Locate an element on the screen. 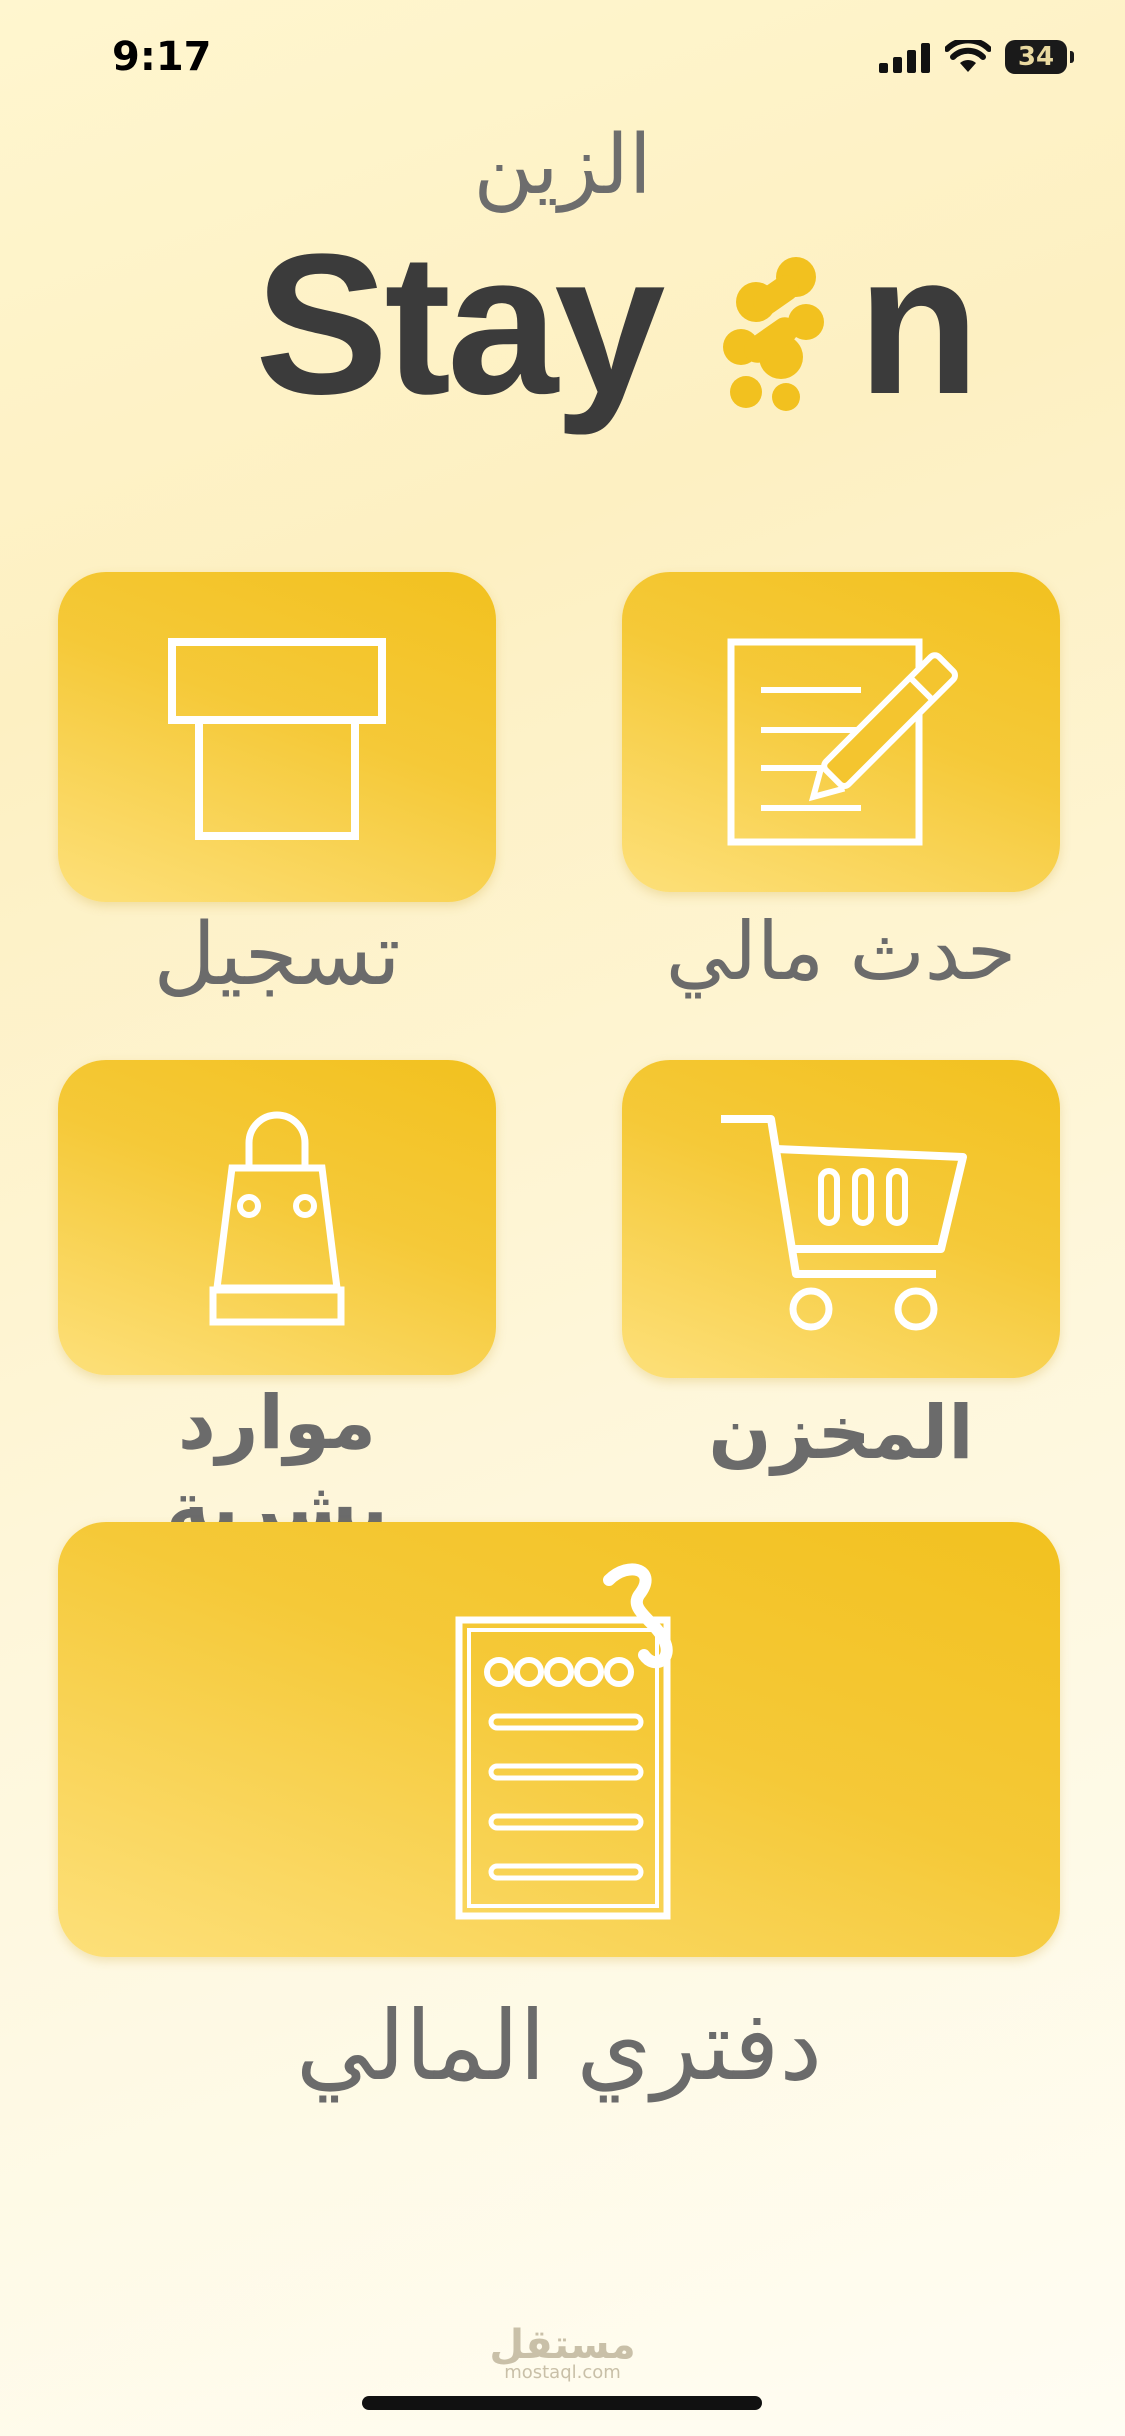 The height and width of the screenshot is (2436, 1125). brand-logo: Stay n is located at coordinates (617, 325).